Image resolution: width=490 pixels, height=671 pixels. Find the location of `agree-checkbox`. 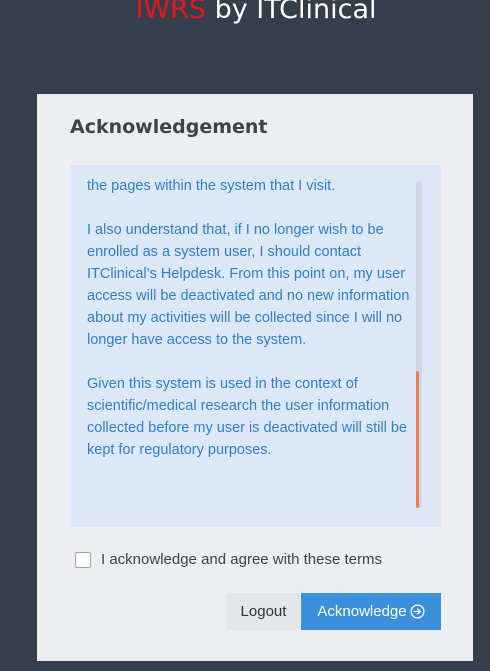

agree-checkbox is located at coordinates (83, 559).